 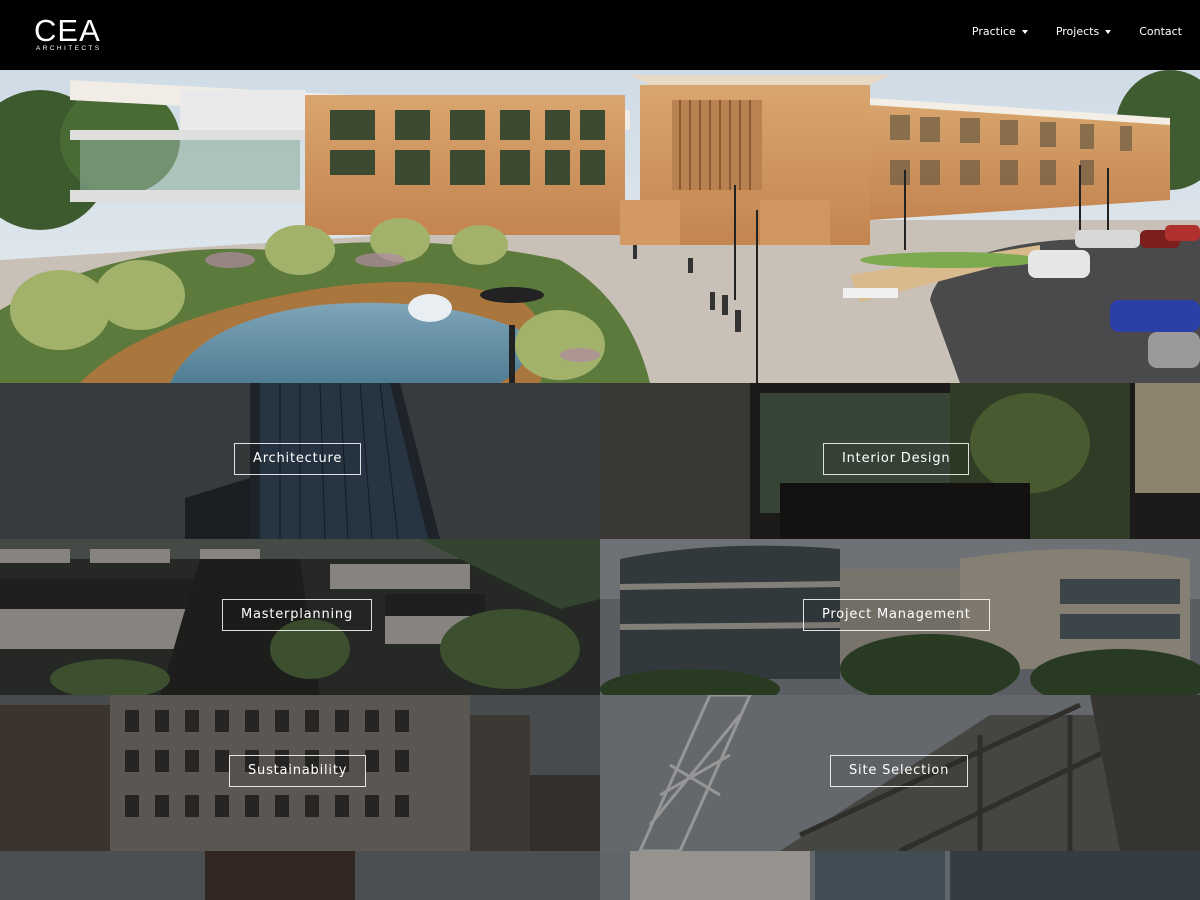 I want to click on main-nav: Practice Projects Contact, so click(x=1063, y=31).